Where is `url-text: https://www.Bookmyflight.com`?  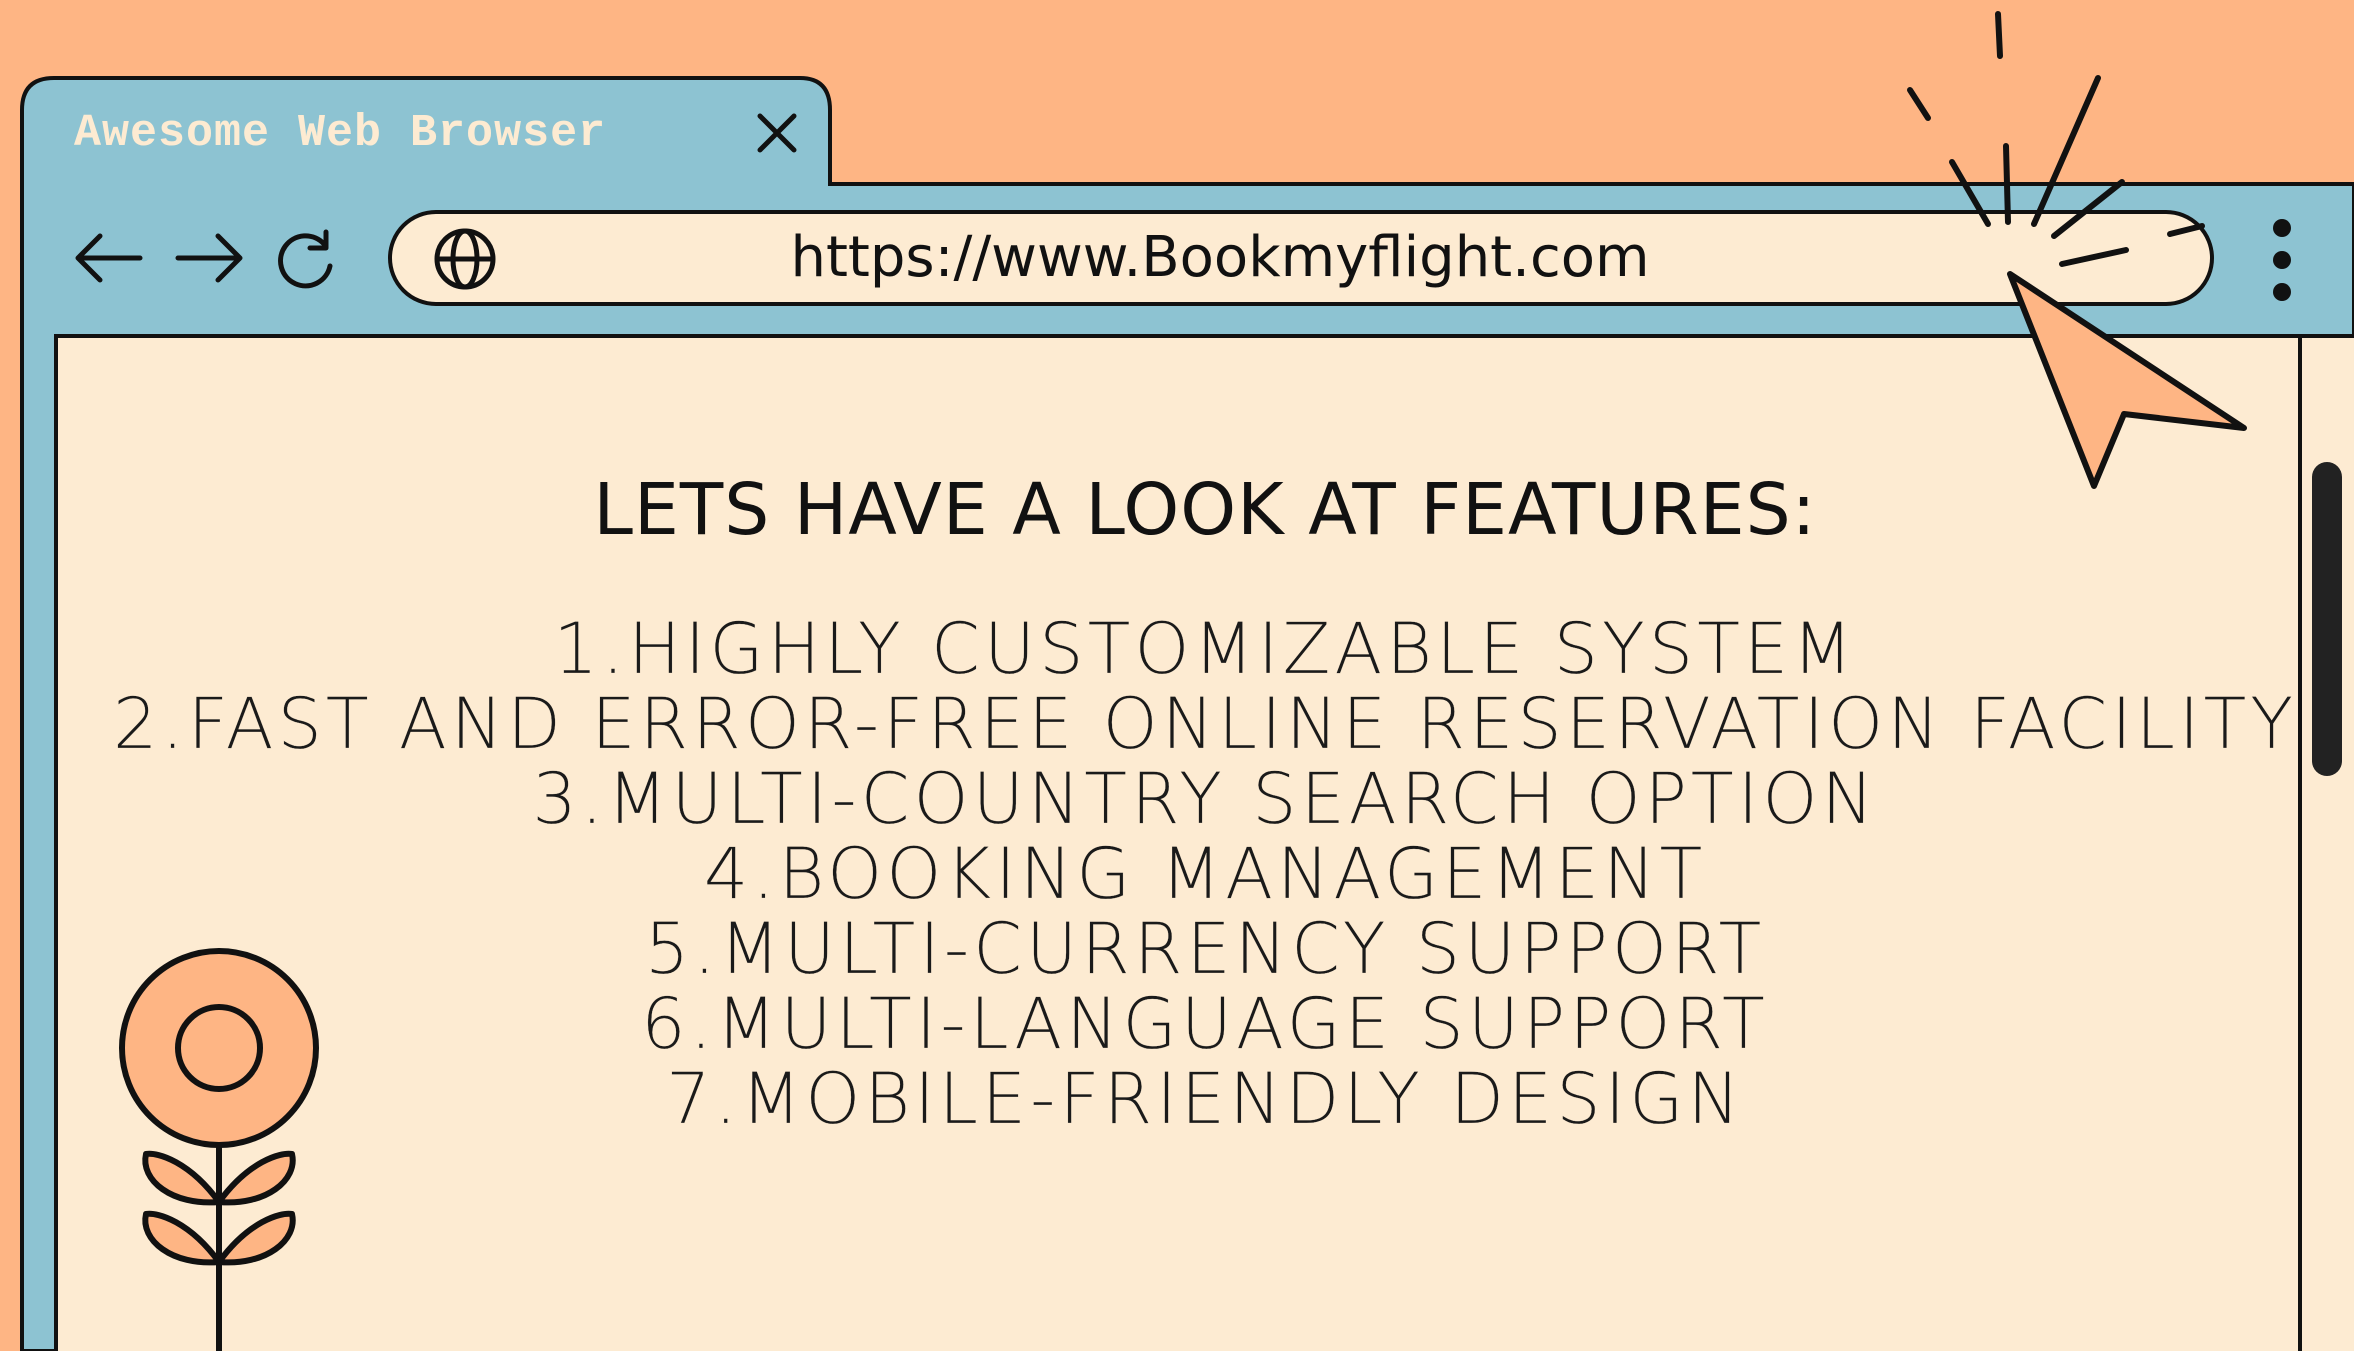
url-text: https://www.Bookmyflight.com is located at coordinates (1220, 258).